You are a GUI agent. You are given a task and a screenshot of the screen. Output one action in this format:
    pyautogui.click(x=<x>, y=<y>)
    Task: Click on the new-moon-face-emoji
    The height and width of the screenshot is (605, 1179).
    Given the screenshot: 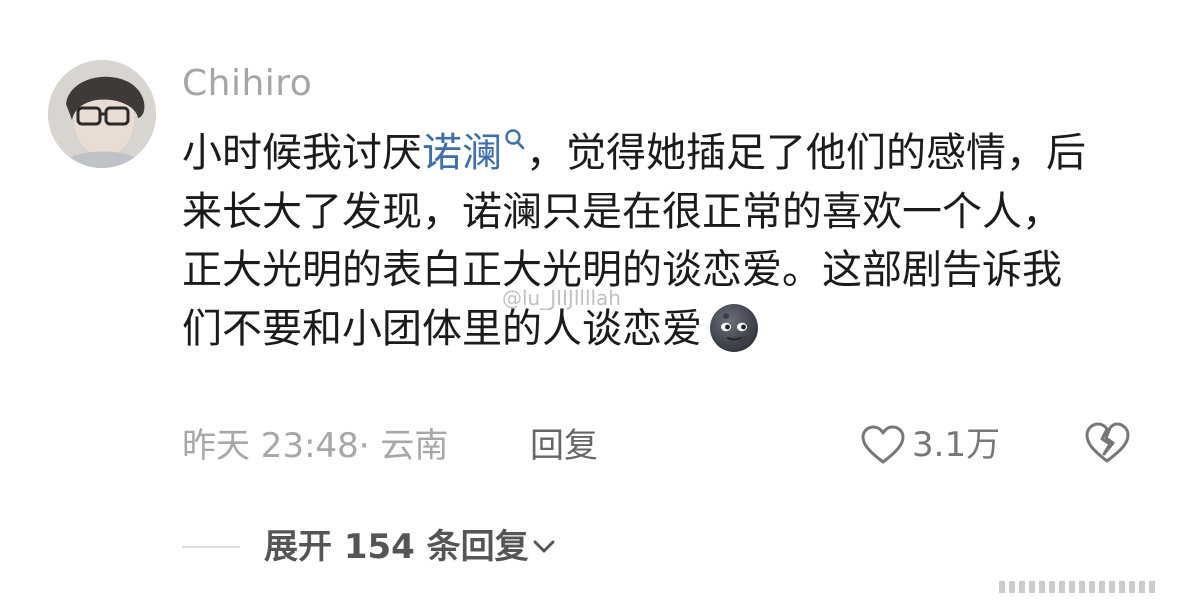 What is the action you would take?
    pyautogui.click(x=734, y=327)
    